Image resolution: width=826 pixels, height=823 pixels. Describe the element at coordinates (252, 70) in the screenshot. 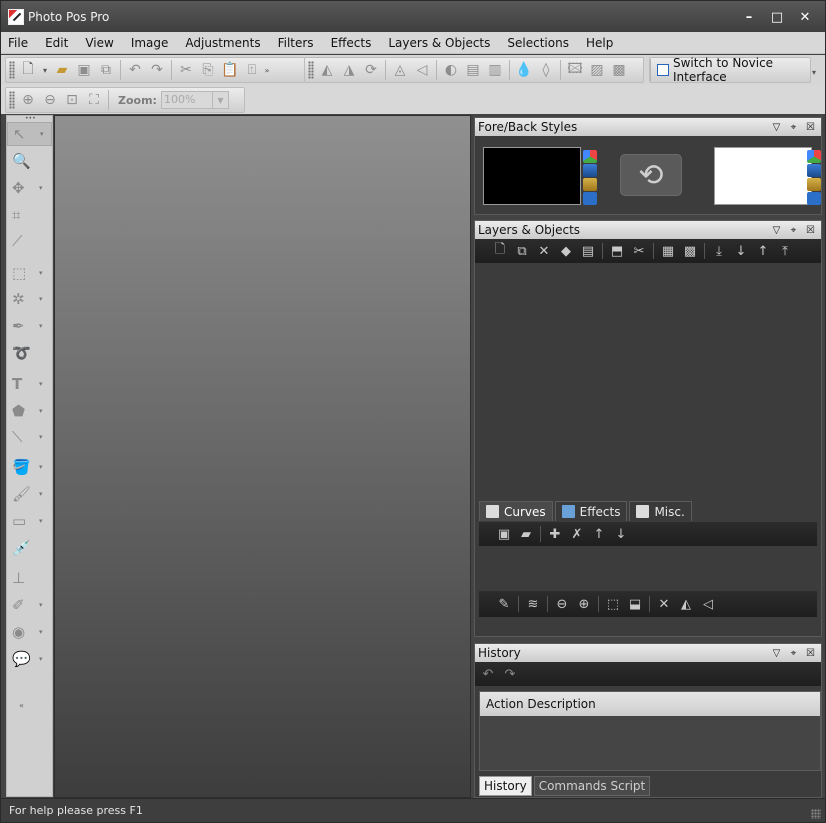

I see `paste-special-icon: ⍐` at that location.